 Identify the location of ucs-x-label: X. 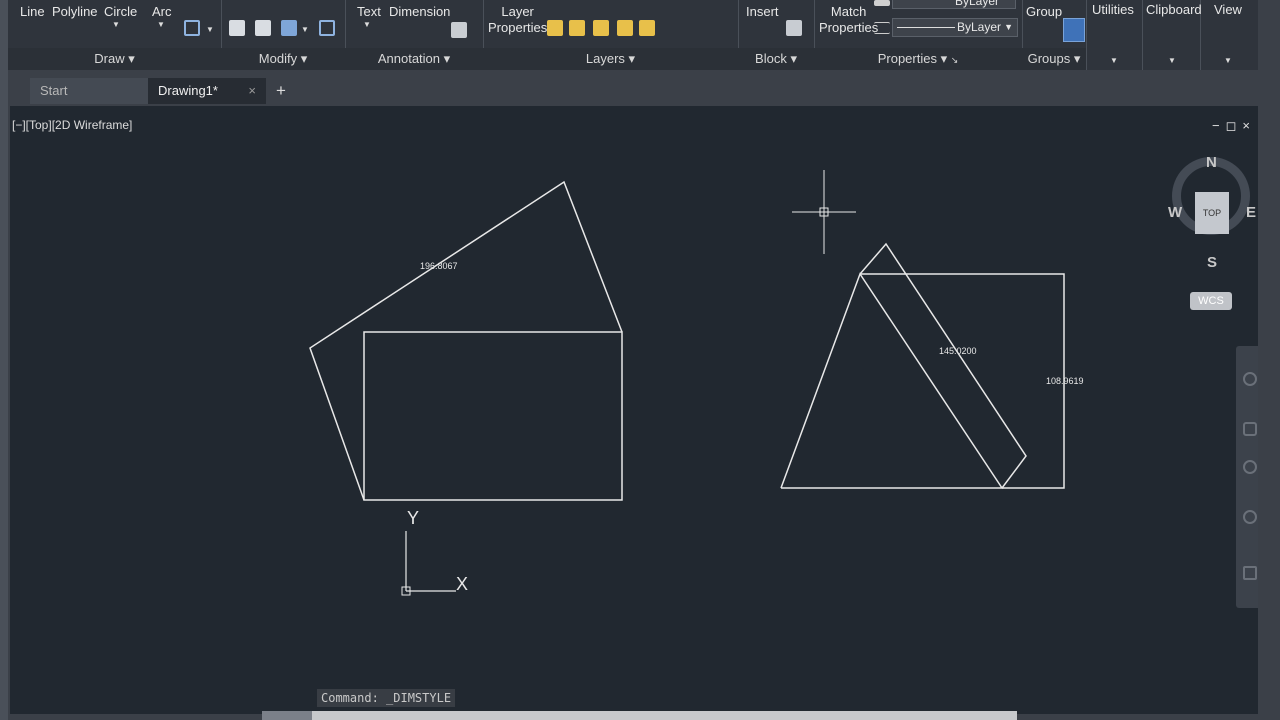
(462, 584).